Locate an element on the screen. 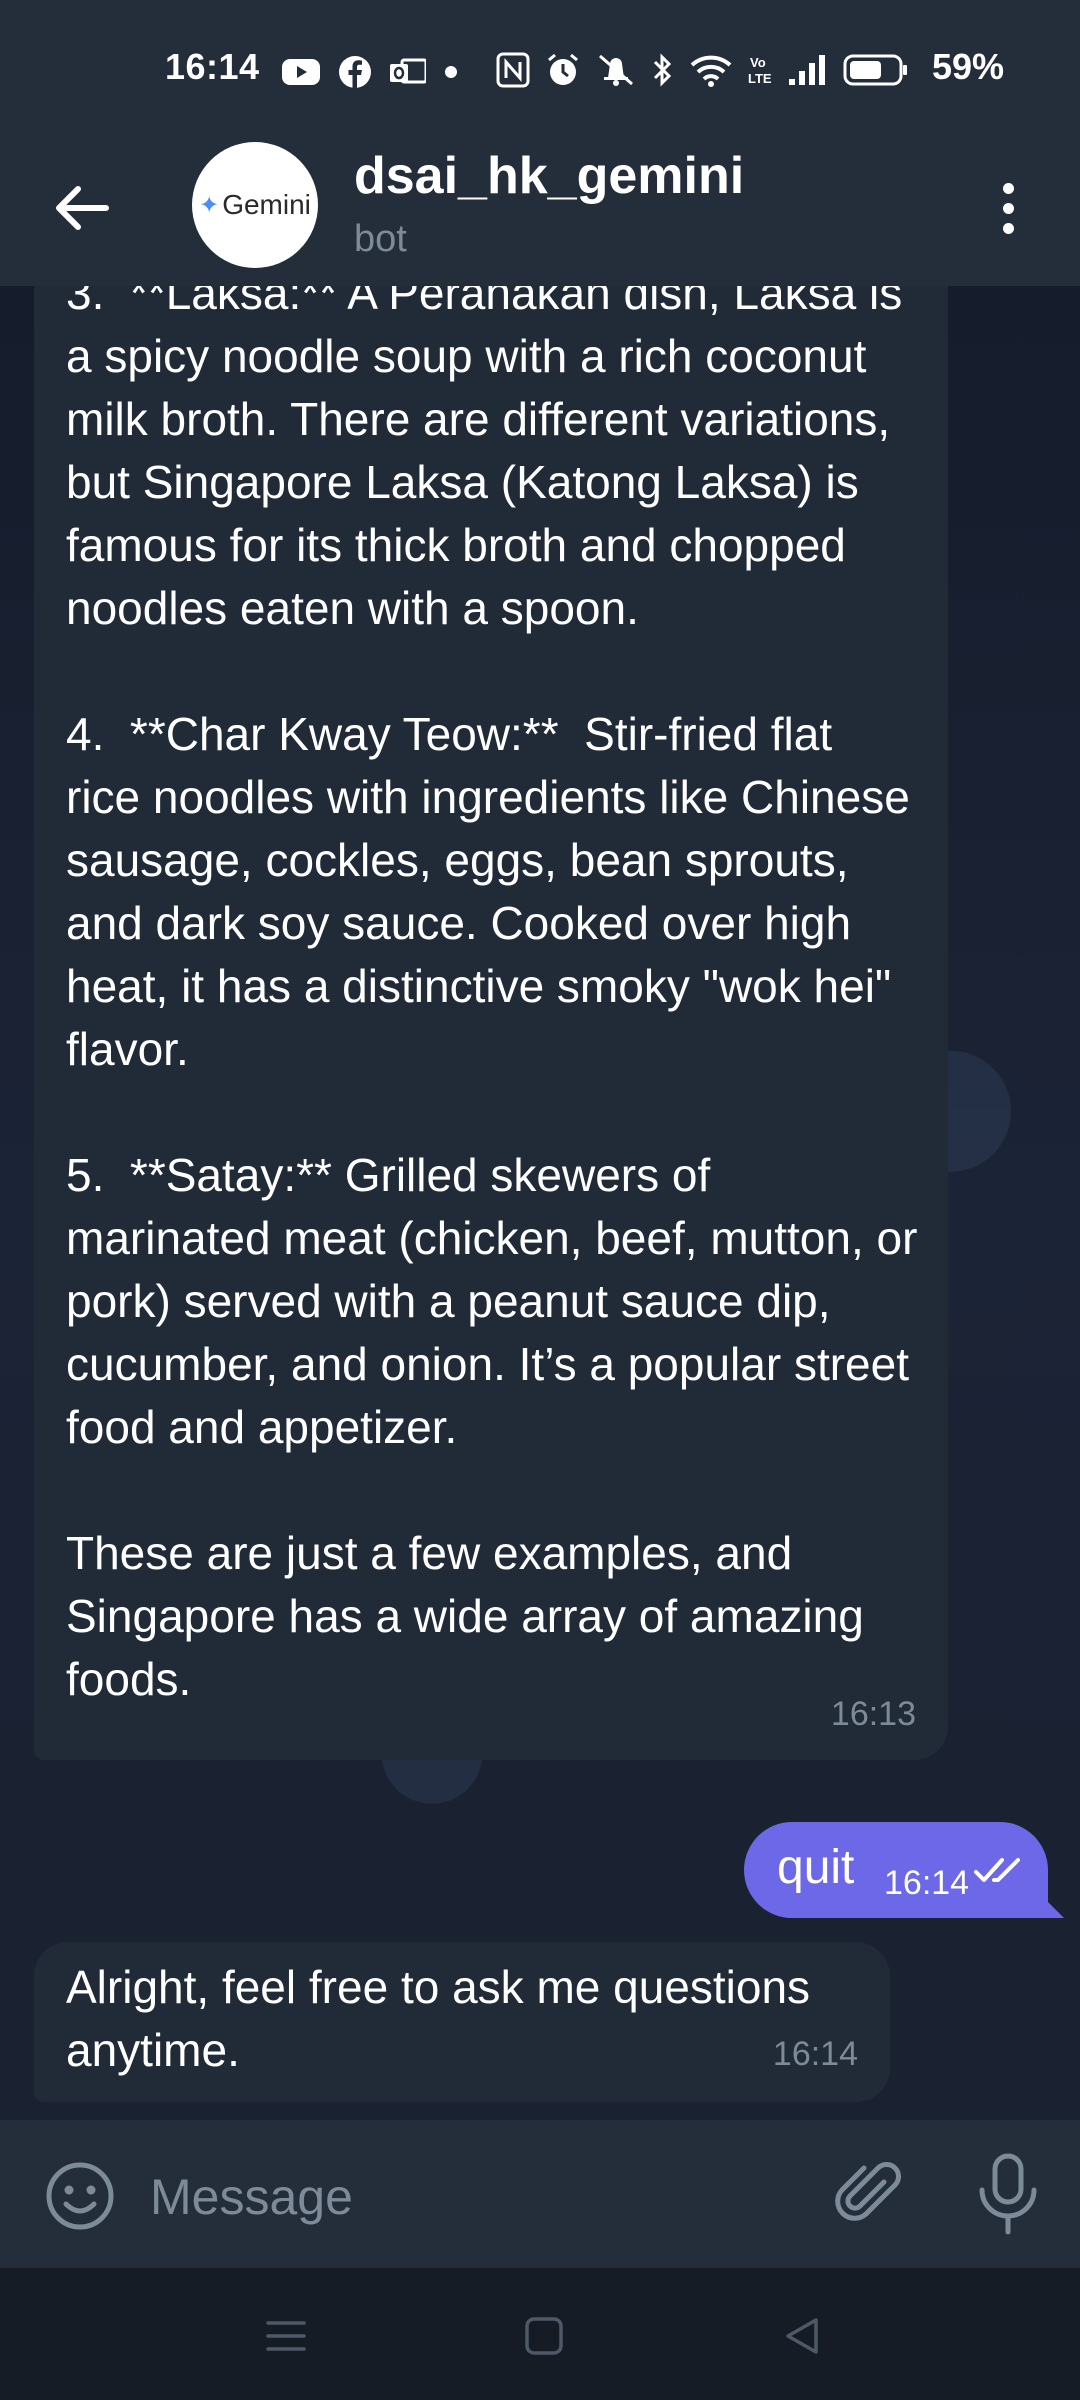 This screenshot has width=1080, height=2400. message-tail is located at coordinates (1048, 1902).